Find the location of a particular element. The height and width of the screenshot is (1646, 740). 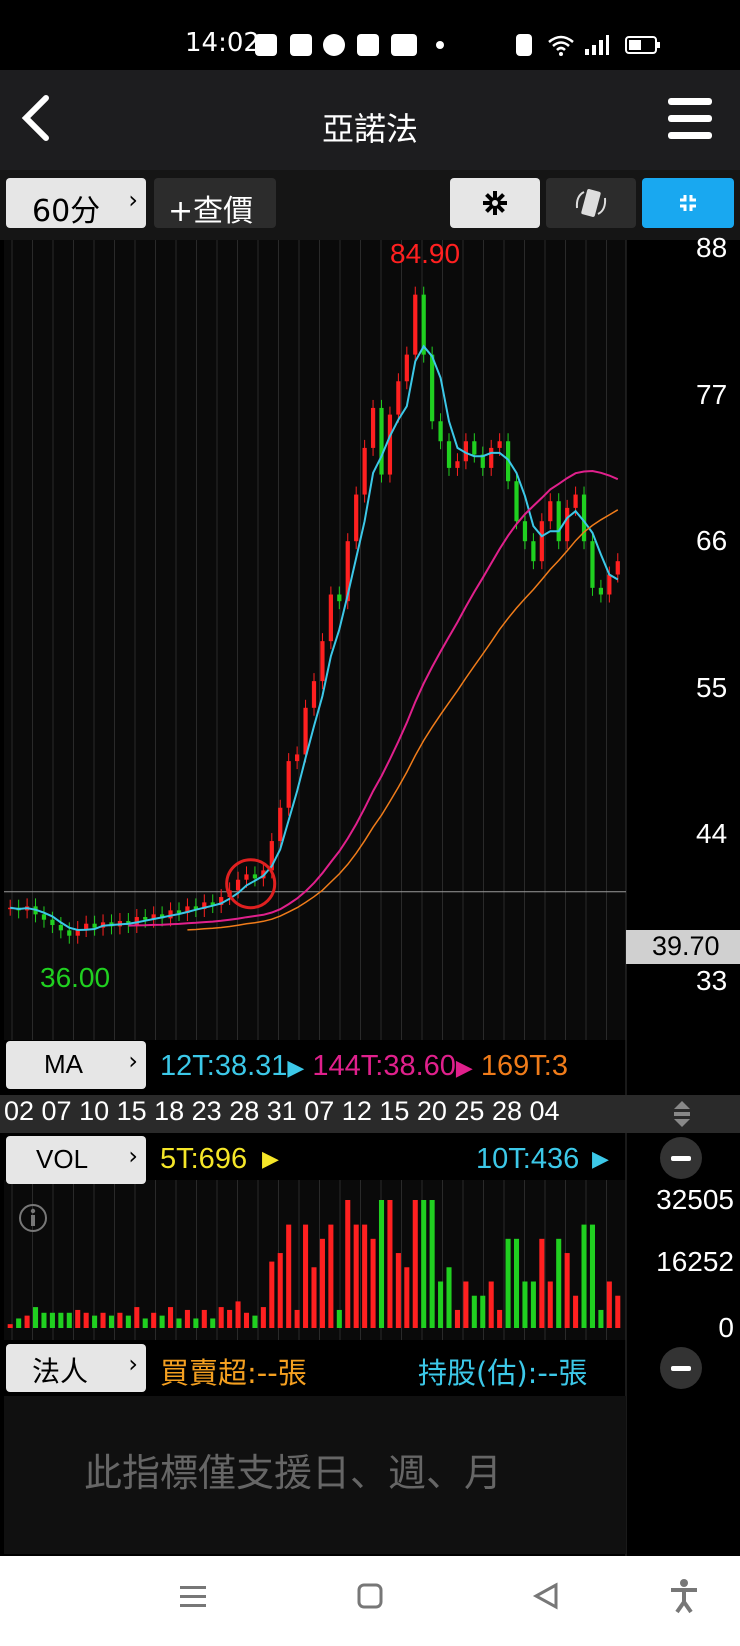

scroll-handle-icon is located at coordinates (682, 1114).